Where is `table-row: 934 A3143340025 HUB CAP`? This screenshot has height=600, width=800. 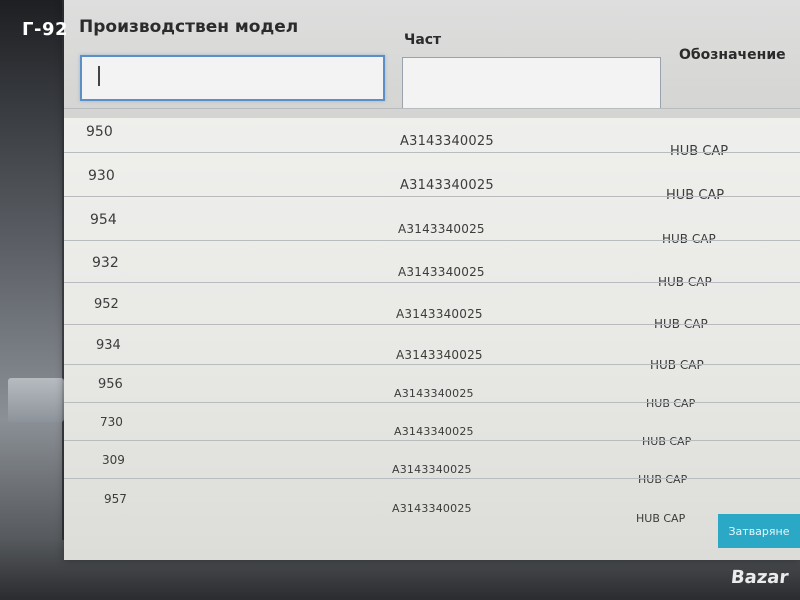 table-row: 934 A3143340025 HUB CAP is located at coordinates (432, 348).